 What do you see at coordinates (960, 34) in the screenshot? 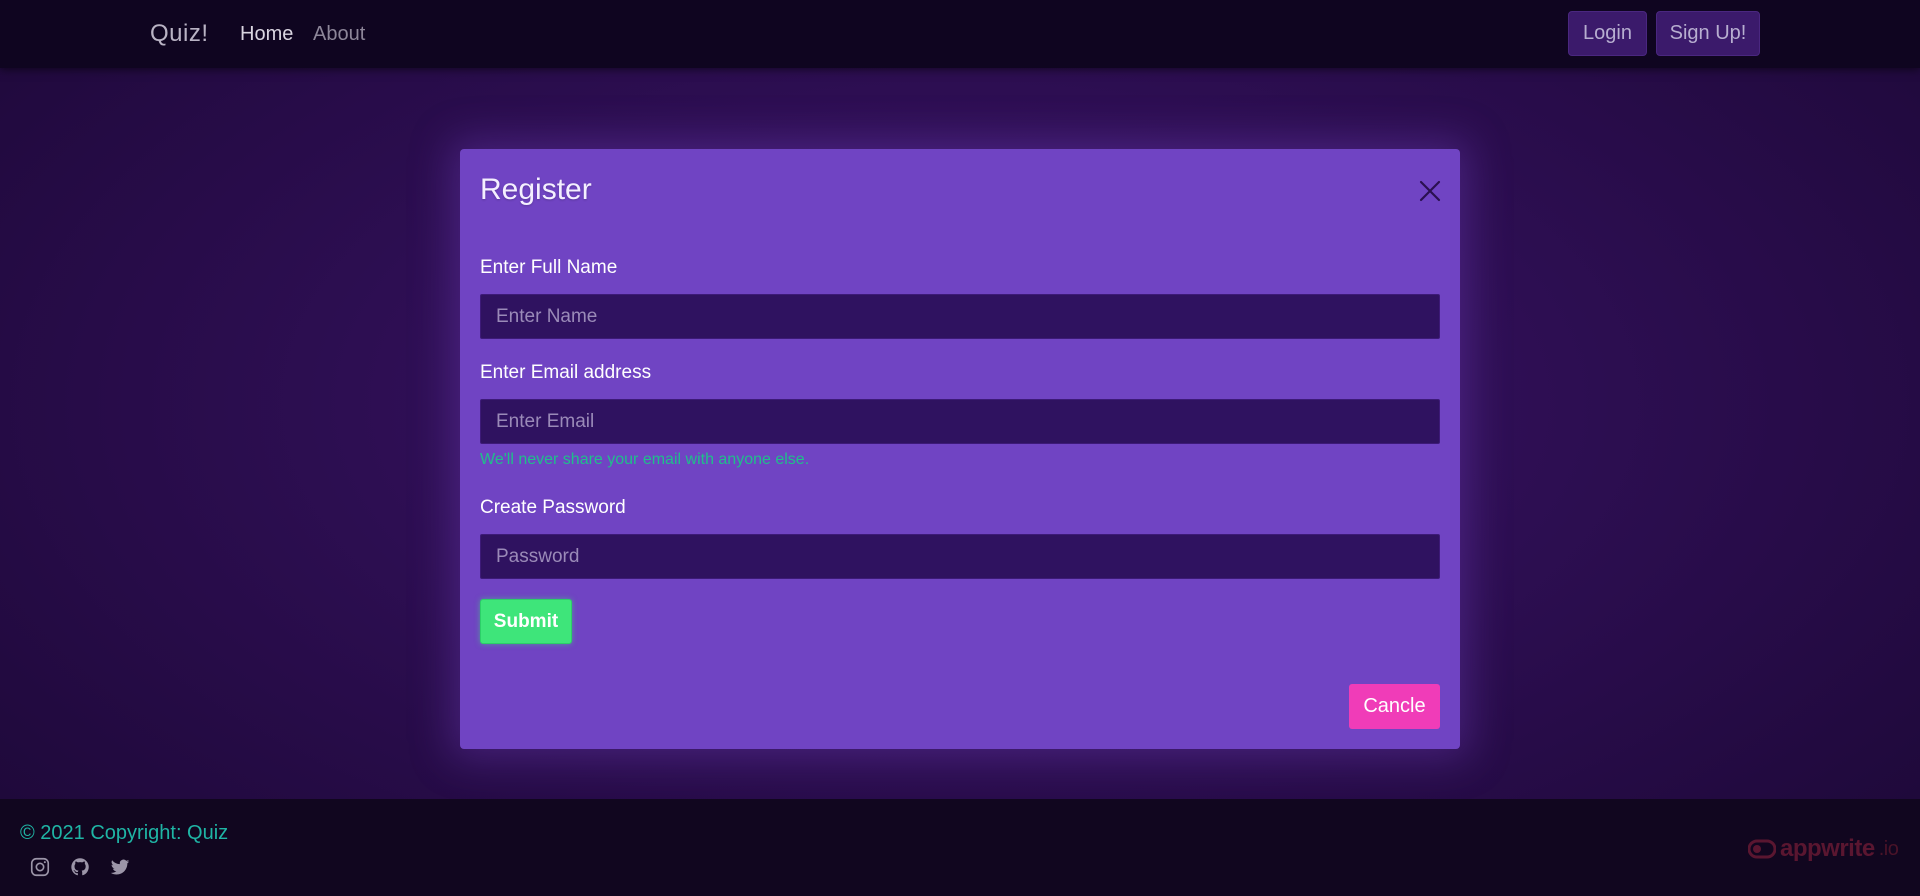
I see `top-navbar: Quiz! Home About Login Sign Up!` at bounding box center [960, 34].